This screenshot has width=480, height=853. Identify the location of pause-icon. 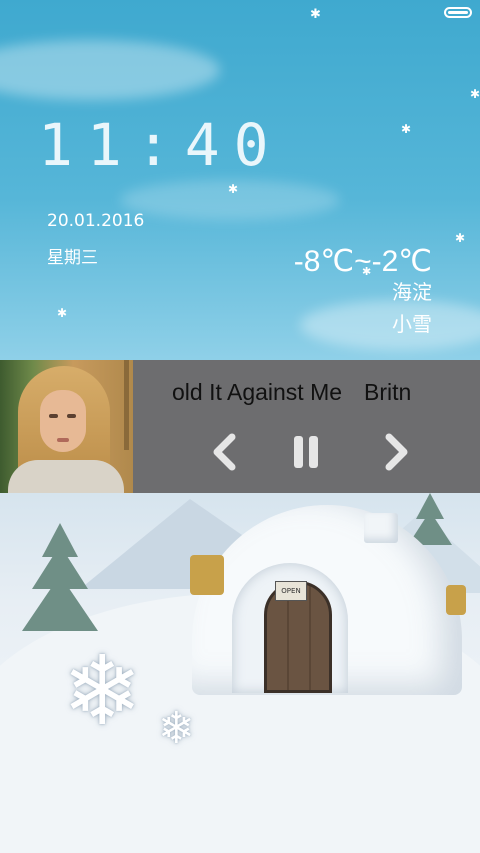
(306, 452).